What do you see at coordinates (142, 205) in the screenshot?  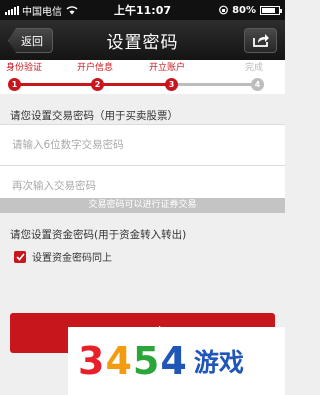 I see `info-banner: 交易密码可以进行证券交易` at bounding box center [142, 205].